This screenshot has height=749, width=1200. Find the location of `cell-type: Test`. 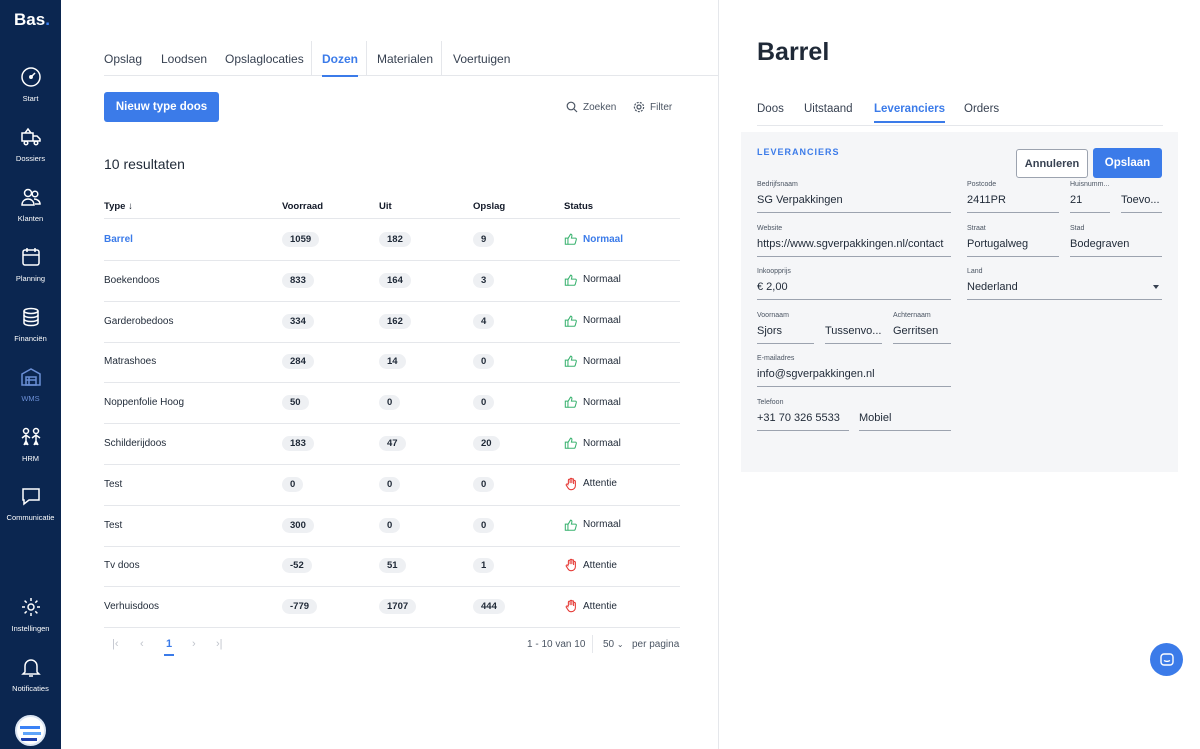

cell-type: Test is located at coordinates (113, 484).